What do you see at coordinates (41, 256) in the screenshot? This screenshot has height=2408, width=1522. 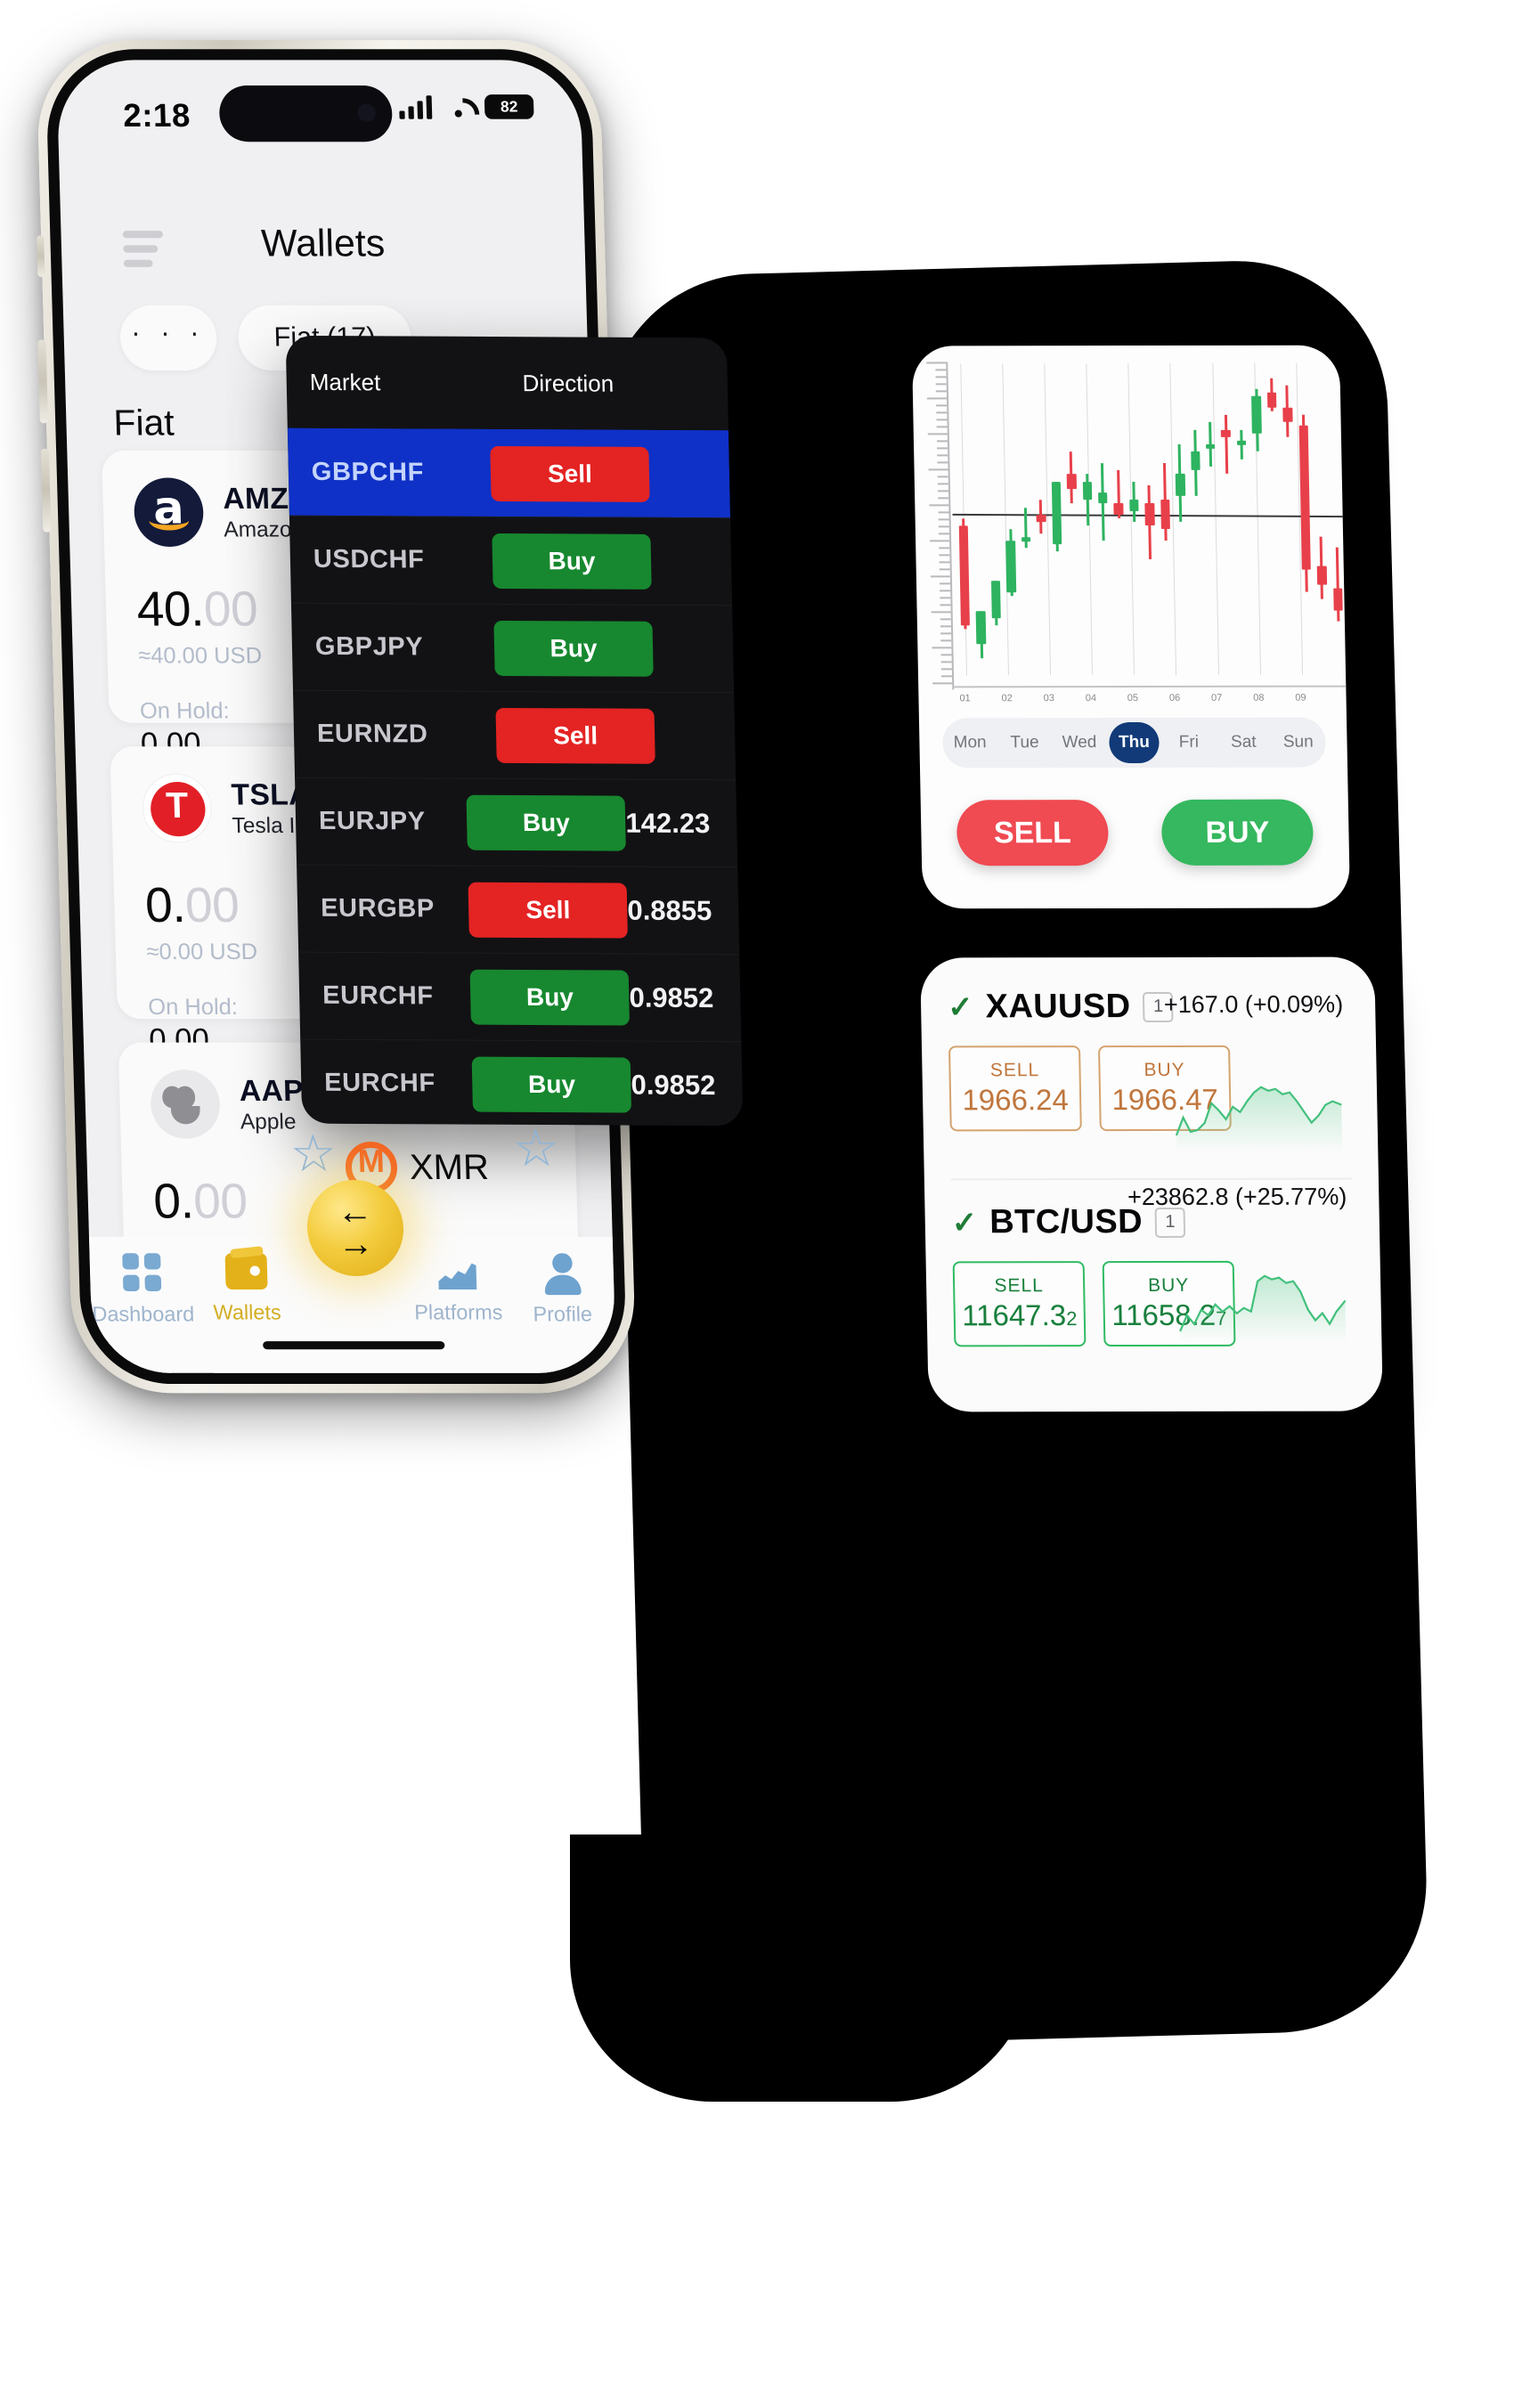 I see `silent-switch` at bounding box center [41, 256].